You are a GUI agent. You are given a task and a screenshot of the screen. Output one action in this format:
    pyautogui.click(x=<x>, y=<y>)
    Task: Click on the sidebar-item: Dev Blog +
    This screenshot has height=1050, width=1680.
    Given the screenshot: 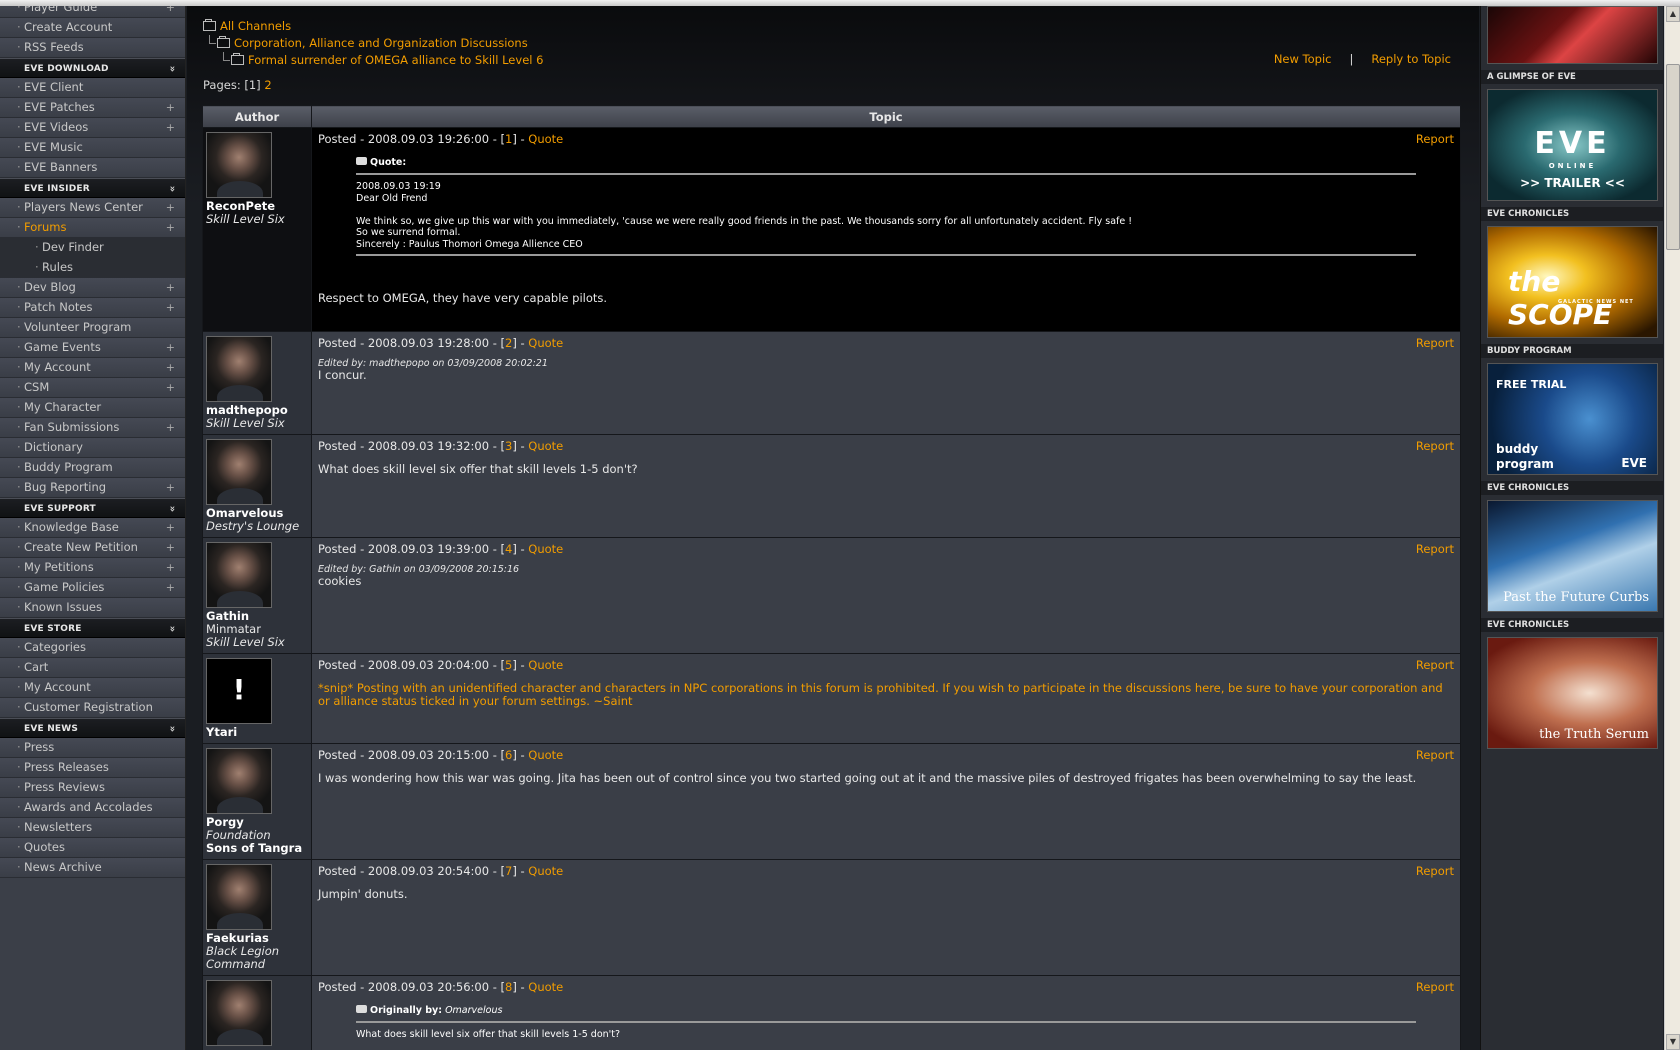 What is the action you would take?
    pyautogui.click(x=92, y=288)
    